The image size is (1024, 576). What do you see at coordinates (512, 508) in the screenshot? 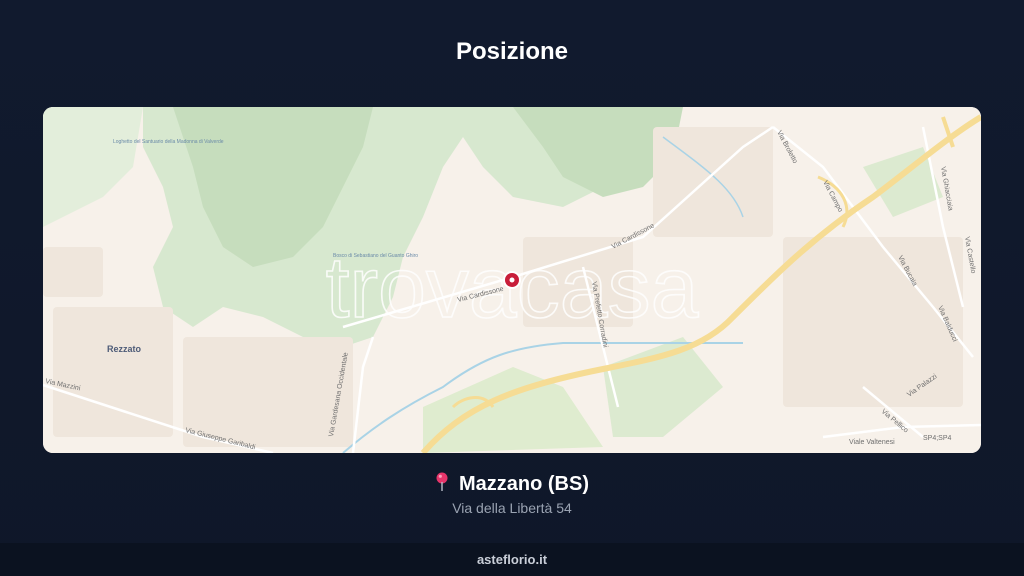
I see `location-address: Via della Libertà 54` at bounding box center [512, 508].